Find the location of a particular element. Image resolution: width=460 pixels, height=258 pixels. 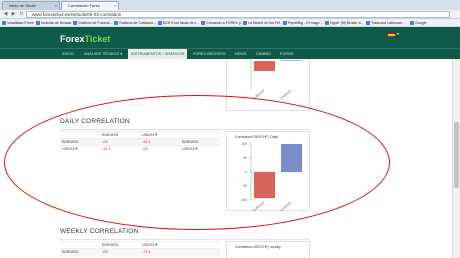

bookmark-item: Volatilidad Forex is located at coordinates (18, 23).